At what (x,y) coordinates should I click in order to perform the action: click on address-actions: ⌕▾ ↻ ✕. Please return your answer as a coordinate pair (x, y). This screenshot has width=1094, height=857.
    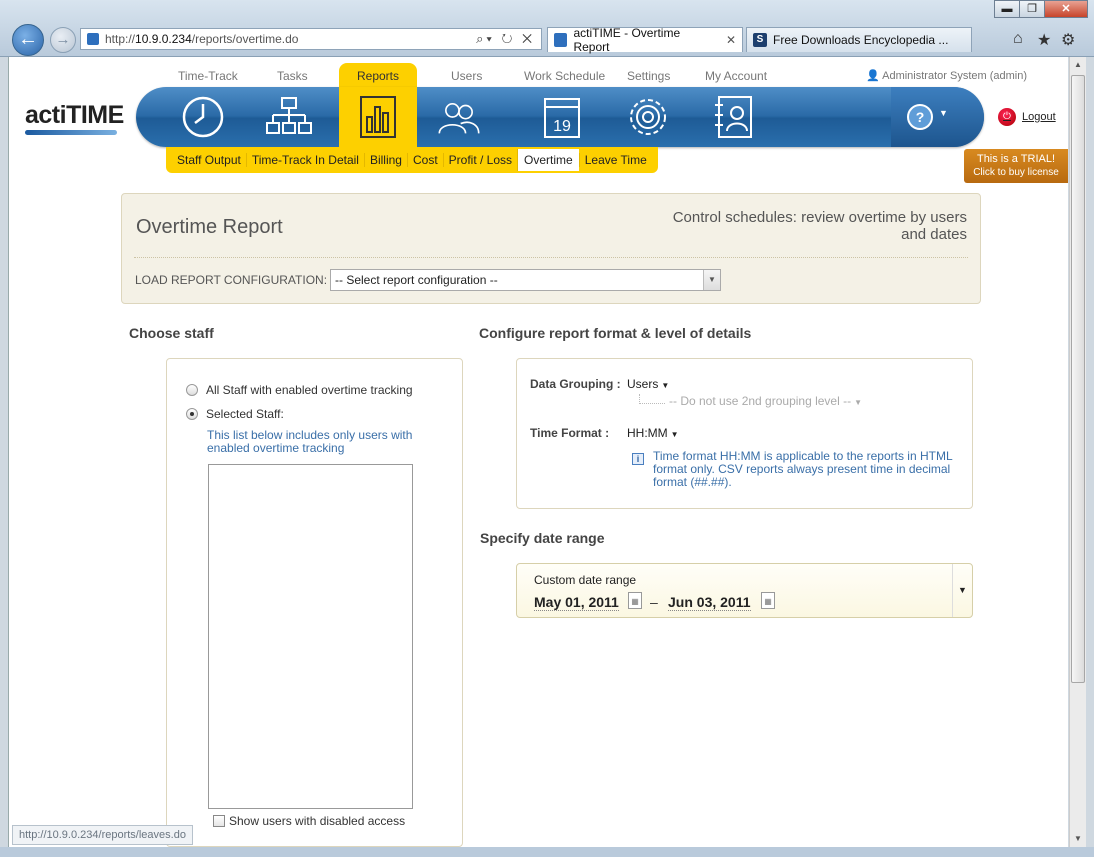
    Looking at the image, I should click on (508, 39).